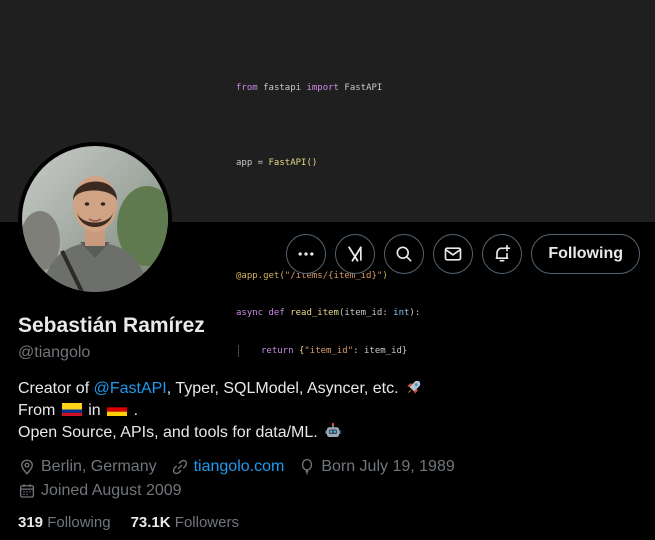 The width and height of the screenshot is (655, 540). I want to click on followers-stat-link: 73.1K Followers, so click(185, 522).